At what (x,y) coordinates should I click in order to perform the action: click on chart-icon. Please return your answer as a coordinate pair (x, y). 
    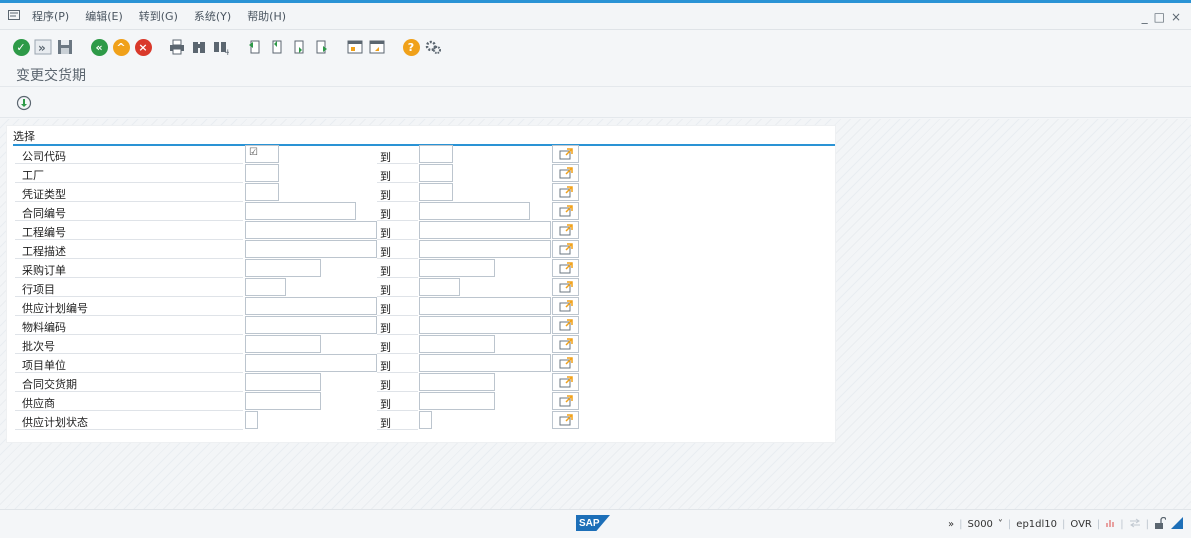
    Looking at the image, I should click on (1110, 524).